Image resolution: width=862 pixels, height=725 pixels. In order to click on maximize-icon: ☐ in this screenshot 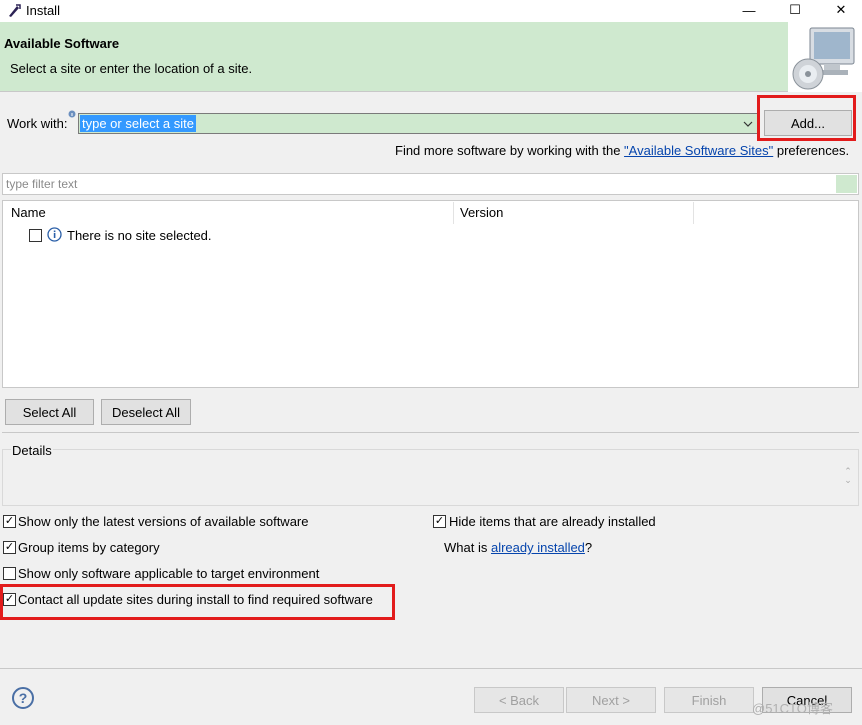, I will do `click(795, 9)`.